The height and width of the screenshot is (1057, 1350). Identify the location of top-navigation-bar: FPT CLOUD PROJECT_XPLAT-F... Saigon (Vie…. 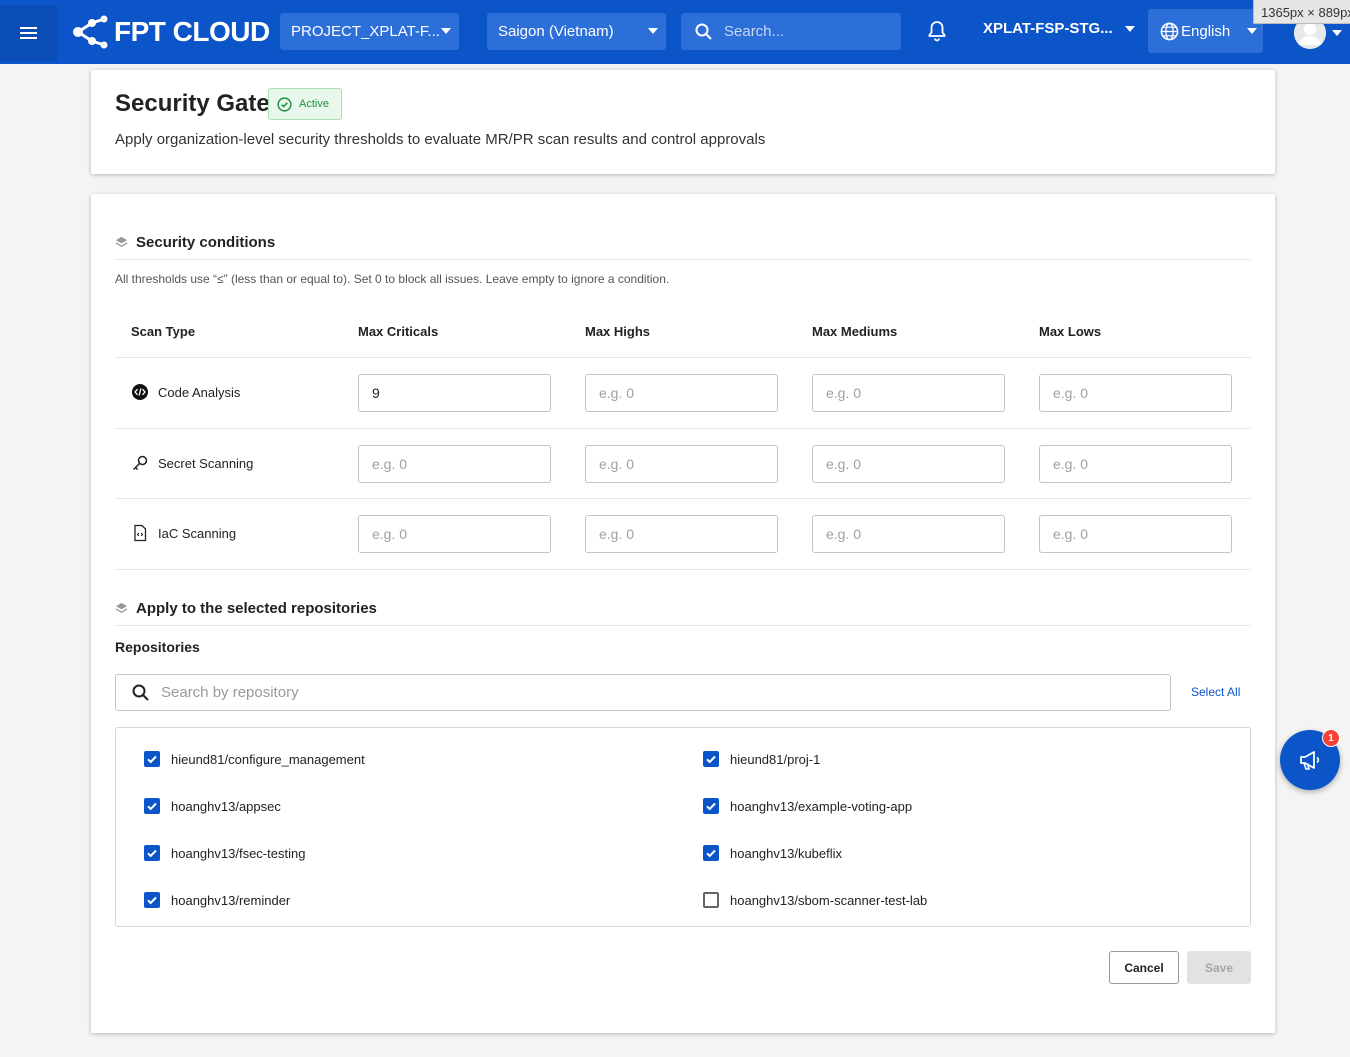
(675, 32).